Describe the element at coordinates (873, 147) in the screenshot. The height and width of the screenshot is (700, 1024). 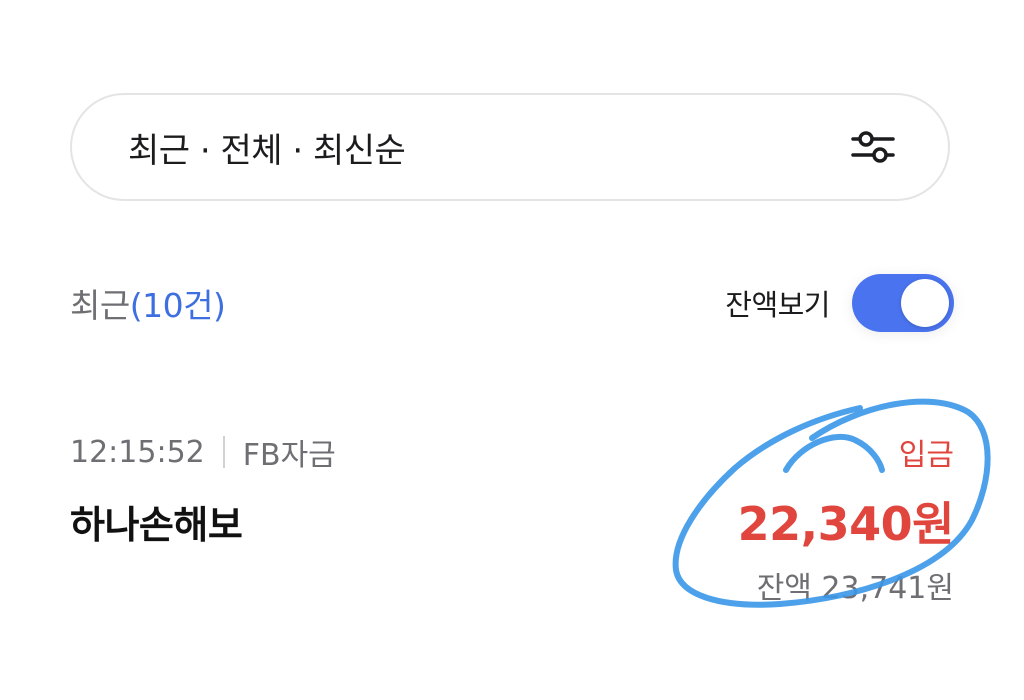
I see `sliders-icon` at that location.